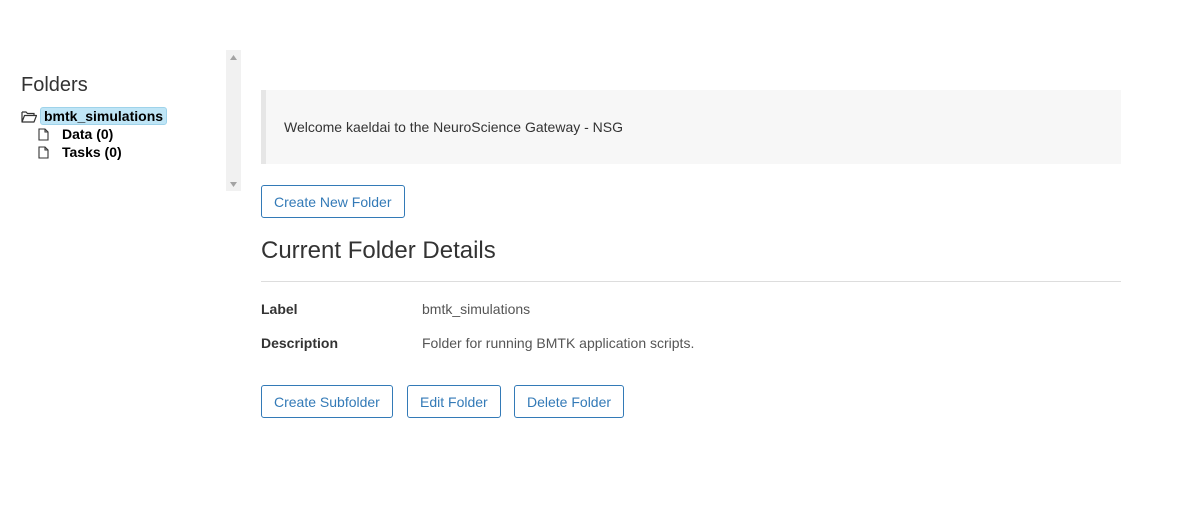  I want to click on folder-open-icon, so click(30, 116).